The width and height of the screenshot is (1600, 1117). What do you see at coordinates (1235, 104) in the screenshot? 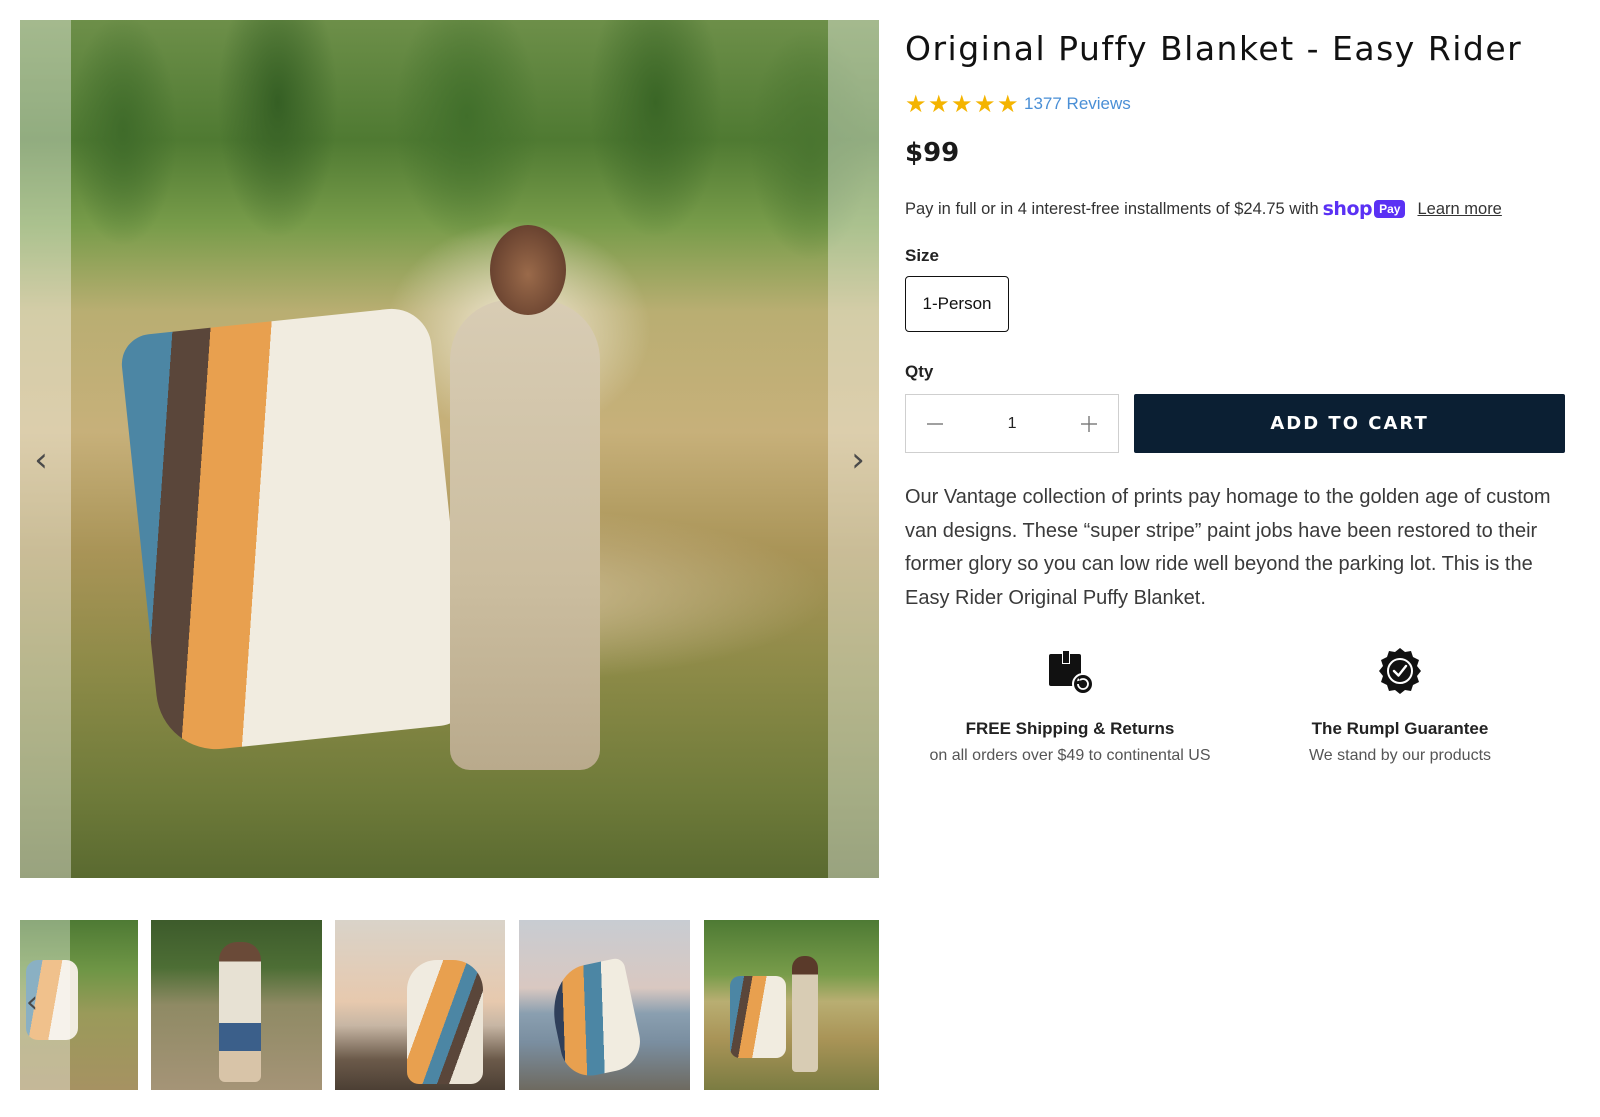
I see `product-rating: ★ ★ ★ ★ ★ 1377 Reviews` at bounding box center [1235, 104].